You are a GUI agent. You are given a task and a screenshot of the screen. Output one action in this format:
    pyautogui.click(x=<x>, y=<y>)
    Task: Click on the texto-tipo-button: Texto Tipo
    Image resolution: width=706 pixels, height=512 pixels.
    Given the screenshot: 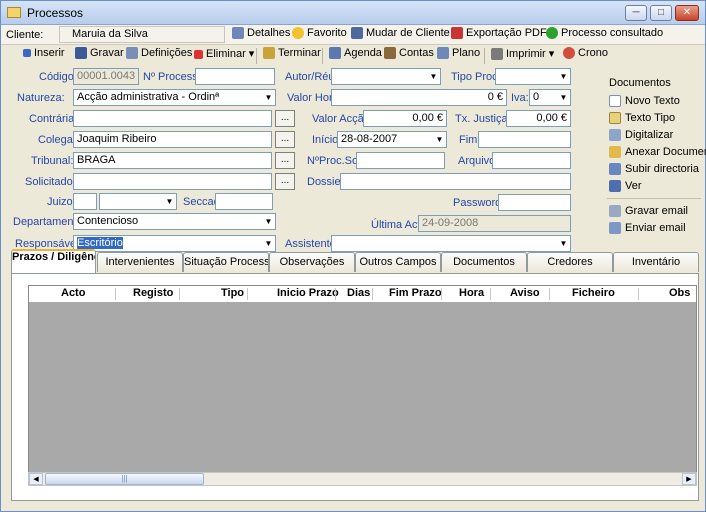 What is the action you would take?
    pyautogui.click(x=642, y=118)
    